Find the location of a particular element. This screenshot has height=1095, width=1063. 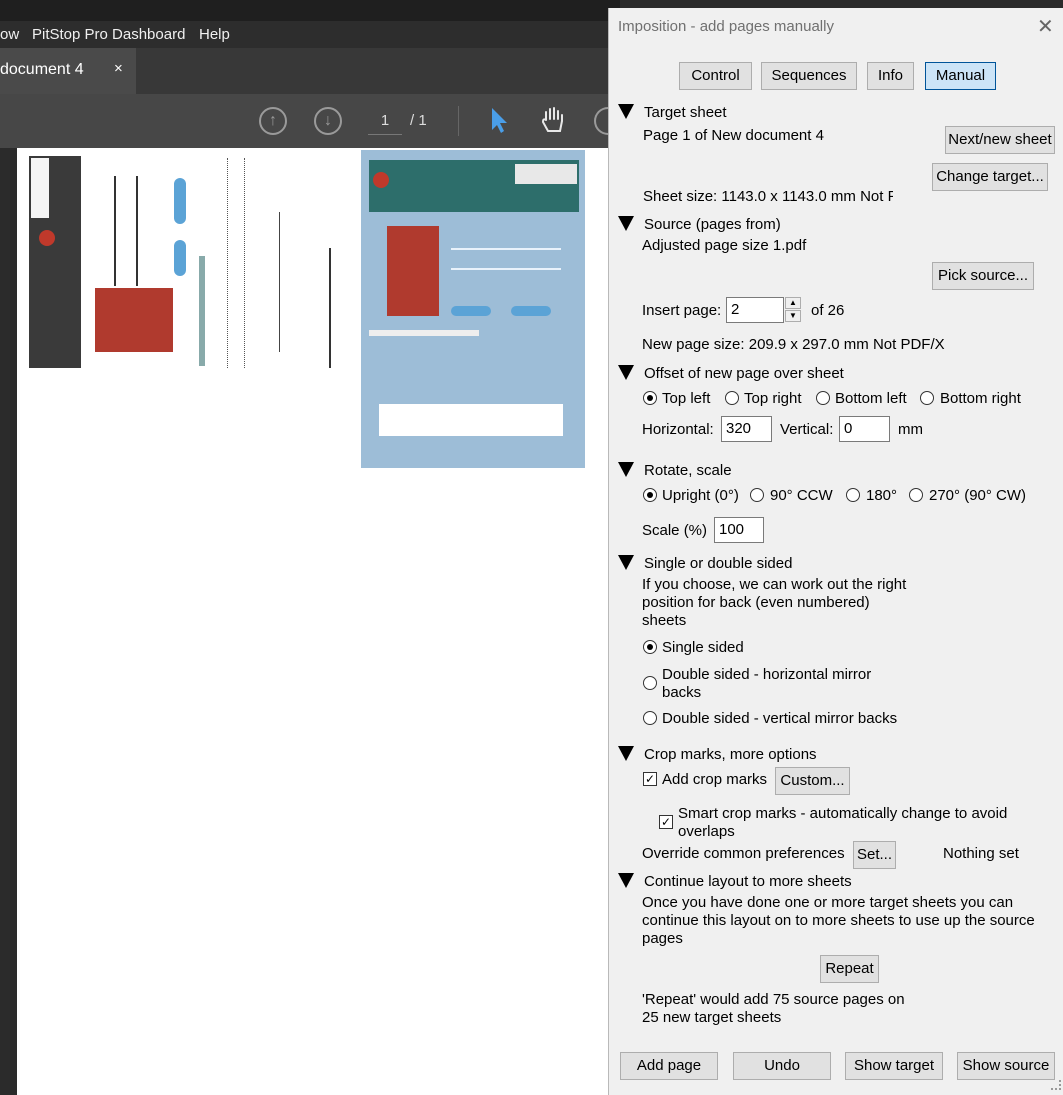

undo-button: Undo is located at coordinates (782, 1066).